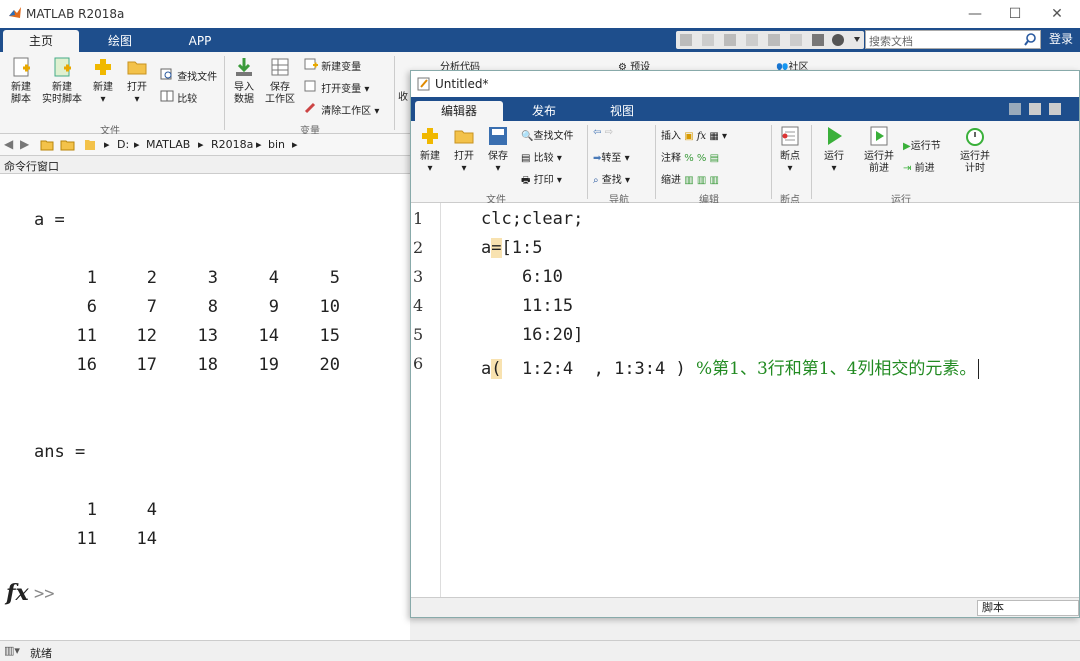 The width and height of the screenshot is (1080, 661). I want to click on percent-icon: %, so click(689, 158).